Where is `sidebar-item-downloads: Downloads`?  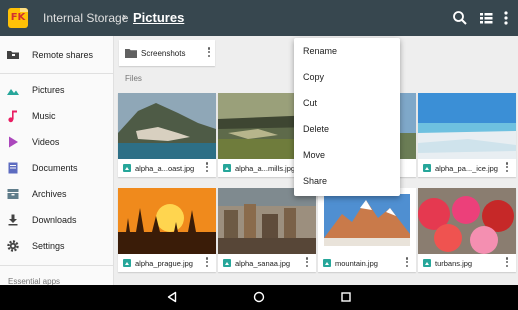 sidebar-item-downloads: Downloads is located at coordinates (57, 220).